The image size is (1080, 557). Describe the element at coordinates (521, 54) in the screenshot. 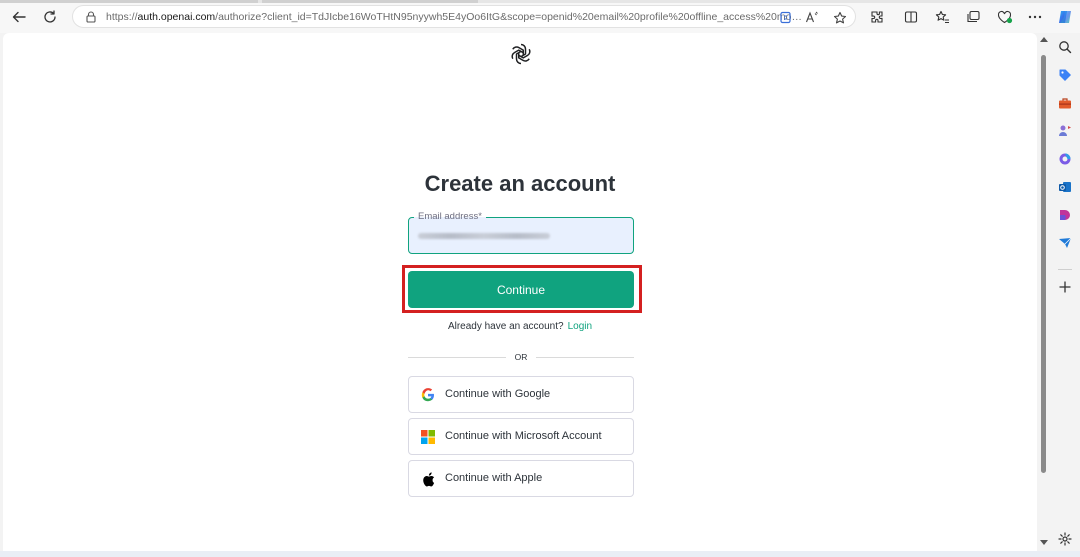

I see `openai-logo-icon` at that location.